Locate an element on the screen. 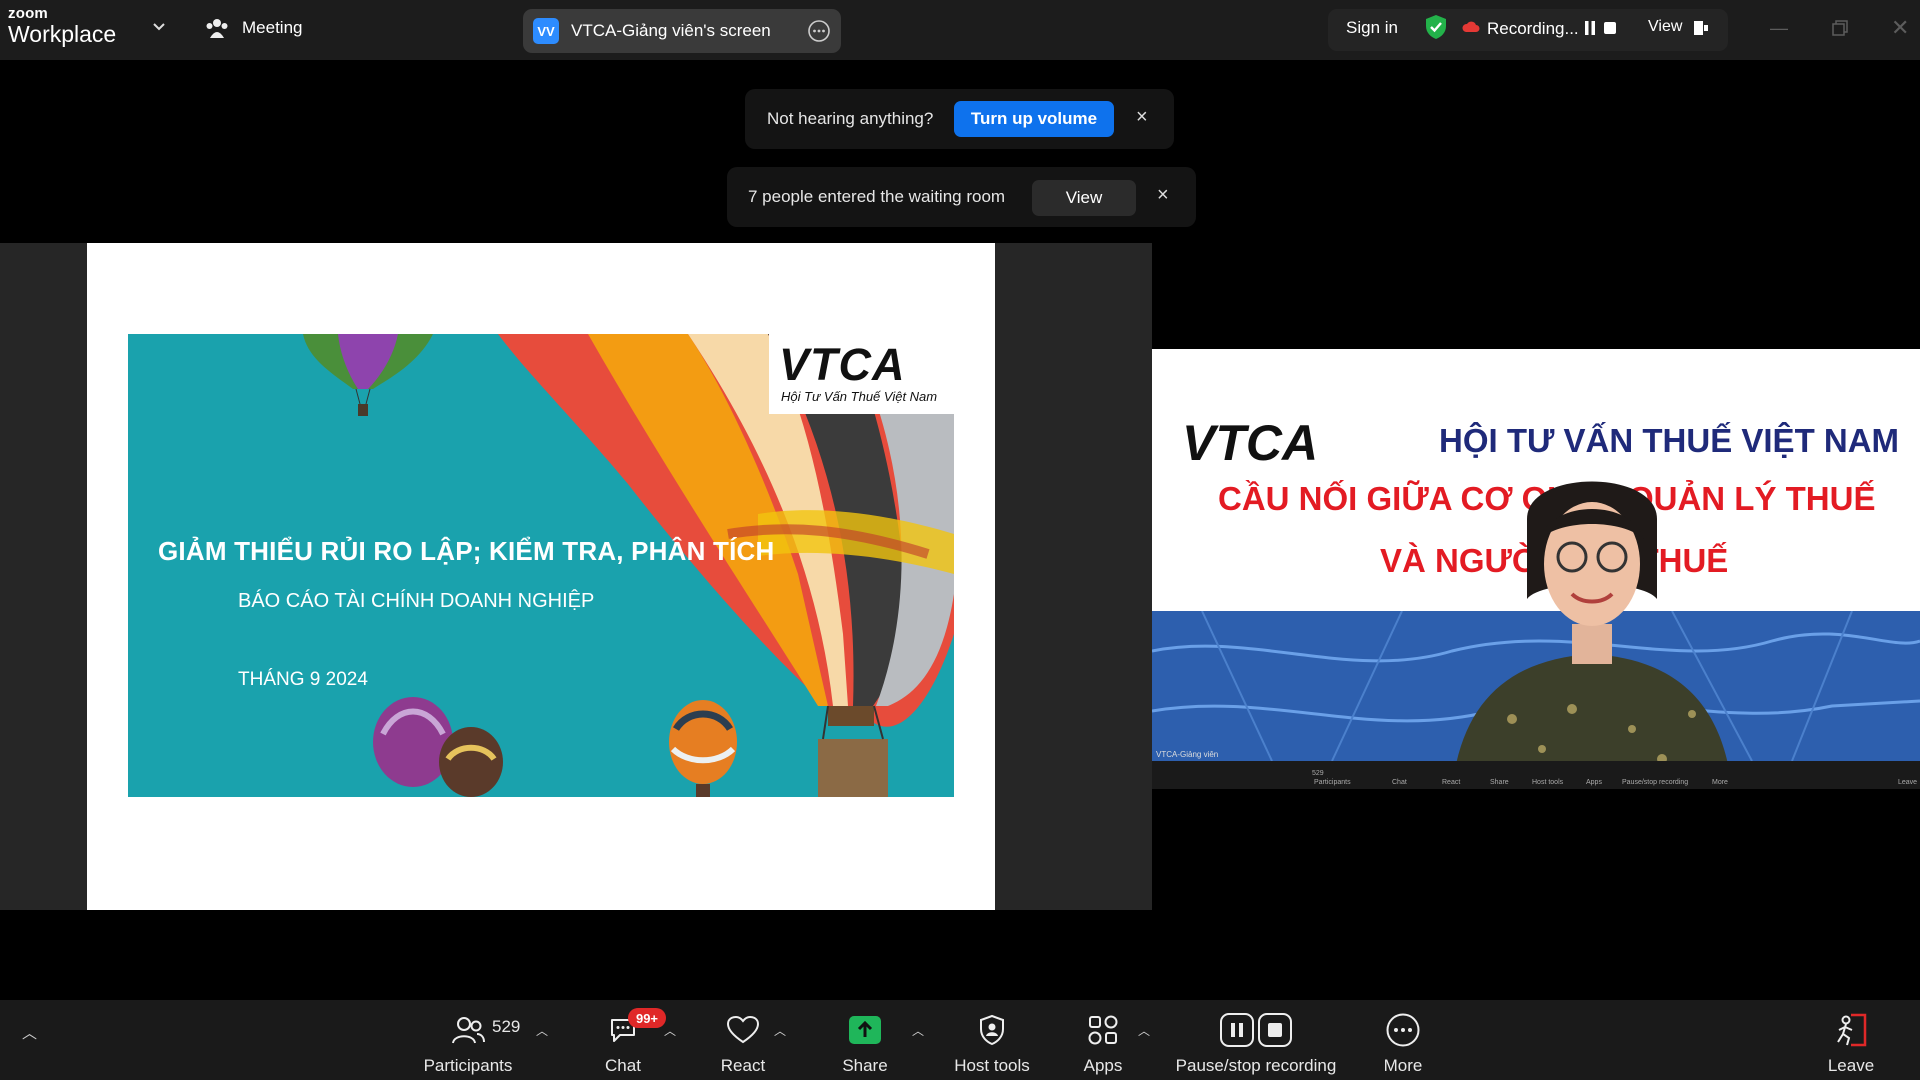 This screenshot has width=1920, height=1080. mini-leave-label: Leave is located at coordinates (1908, 782).